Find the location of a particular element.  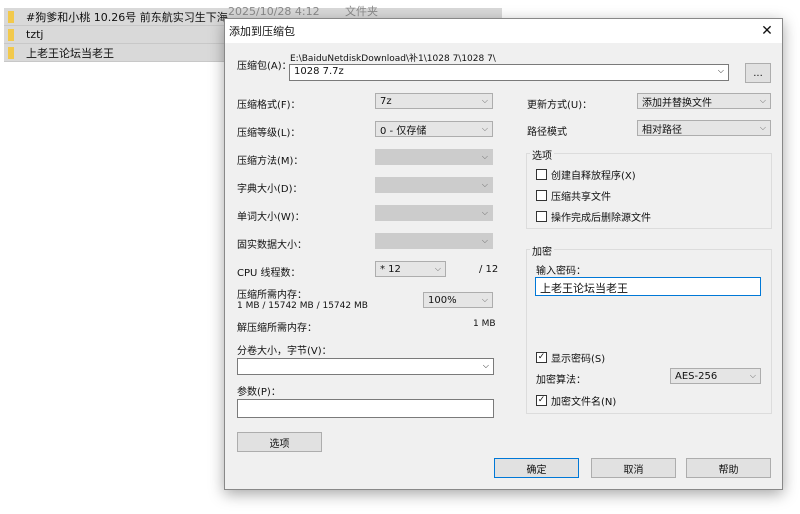

solid-label: 固实数据大小： is located at coordinates (272, 245).